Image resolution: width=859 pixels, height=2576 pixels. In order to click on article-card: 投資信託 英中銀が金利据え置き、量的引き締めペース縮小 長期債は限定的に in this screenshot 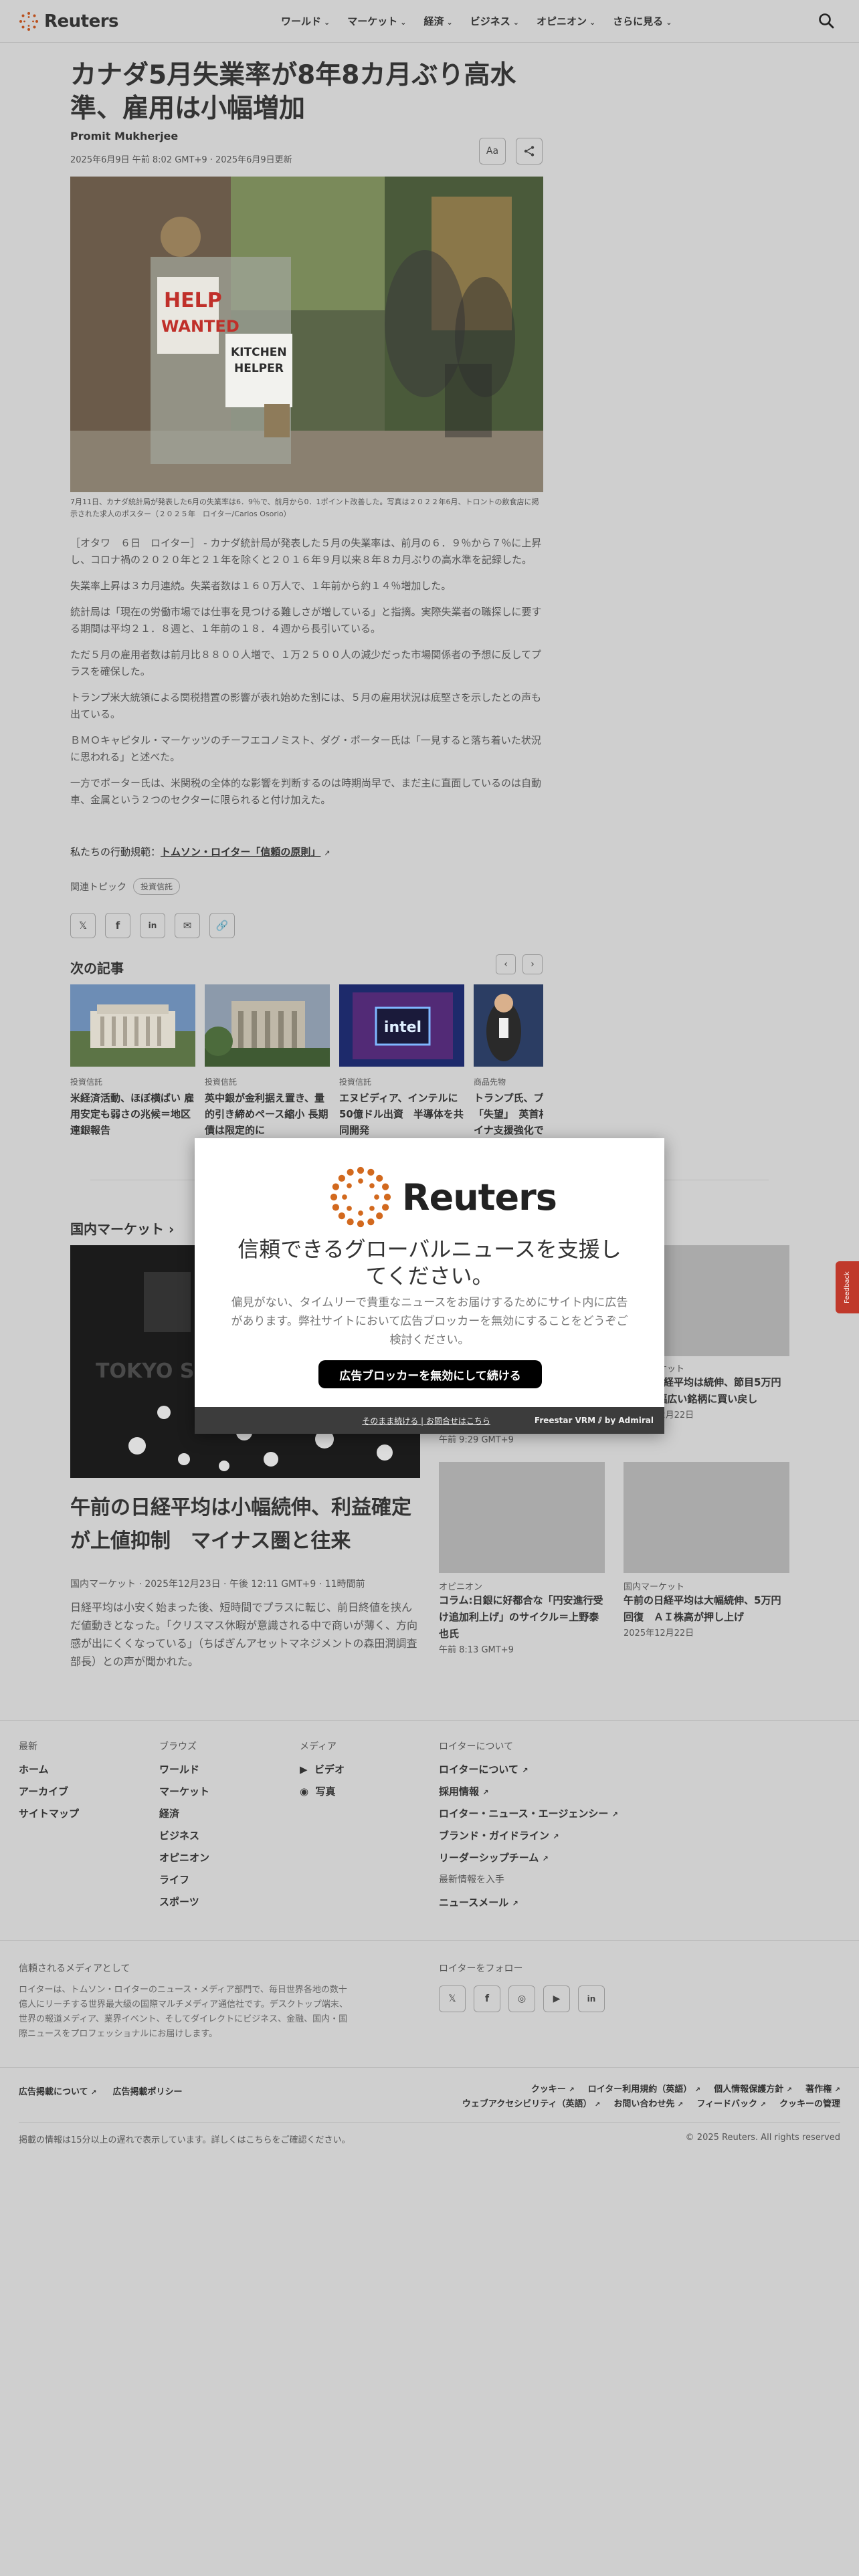, I will do `click(266, 1061)`.